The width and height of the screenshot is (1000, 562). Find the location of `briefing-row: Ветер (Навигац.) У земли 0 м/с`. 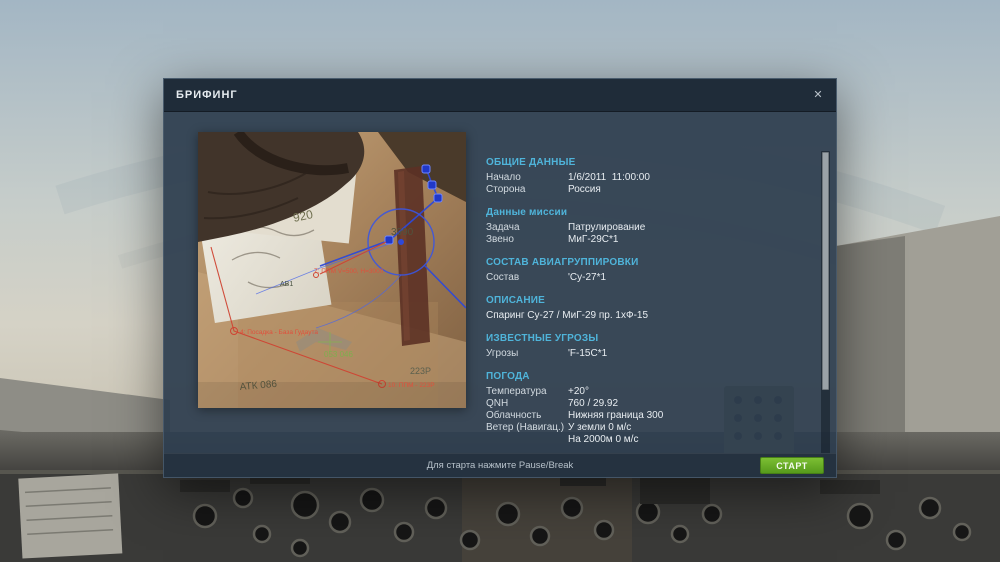

briefing-row: Ветер (Навигац.) У земли 0 м/с is located at coordinates (636, 428).